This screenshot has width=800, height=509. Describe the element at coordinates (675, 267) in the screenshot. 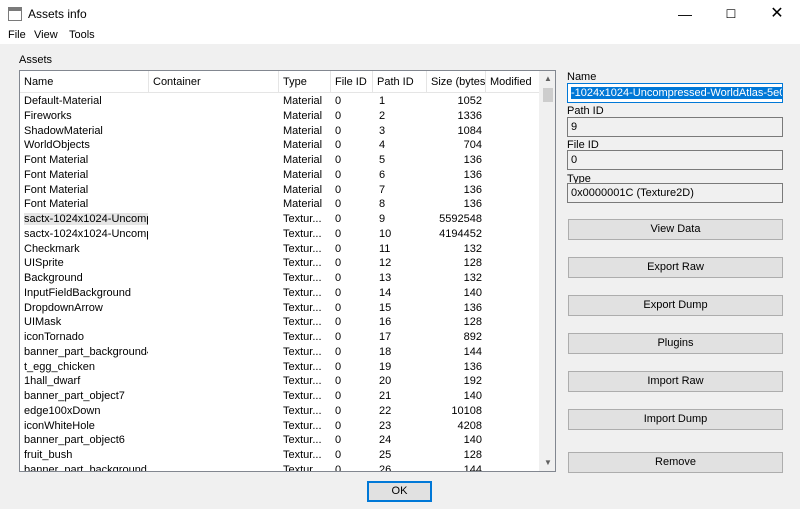

I see `export-raw-button: Export Raw` at that location.